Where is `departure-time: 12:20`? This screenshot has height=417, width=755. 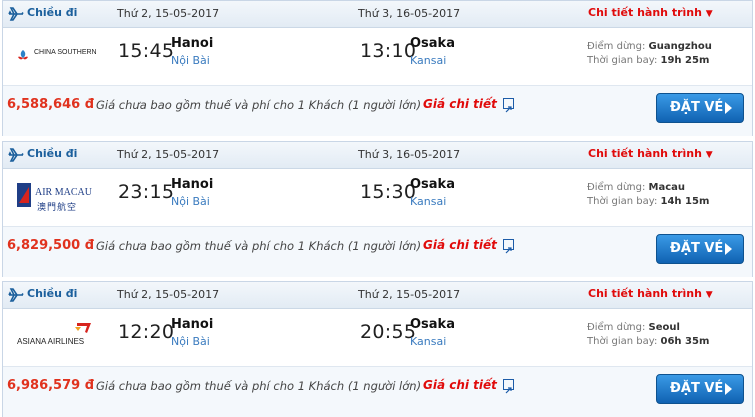 departure-time: 12:20 is located at coordinates (146, 332).